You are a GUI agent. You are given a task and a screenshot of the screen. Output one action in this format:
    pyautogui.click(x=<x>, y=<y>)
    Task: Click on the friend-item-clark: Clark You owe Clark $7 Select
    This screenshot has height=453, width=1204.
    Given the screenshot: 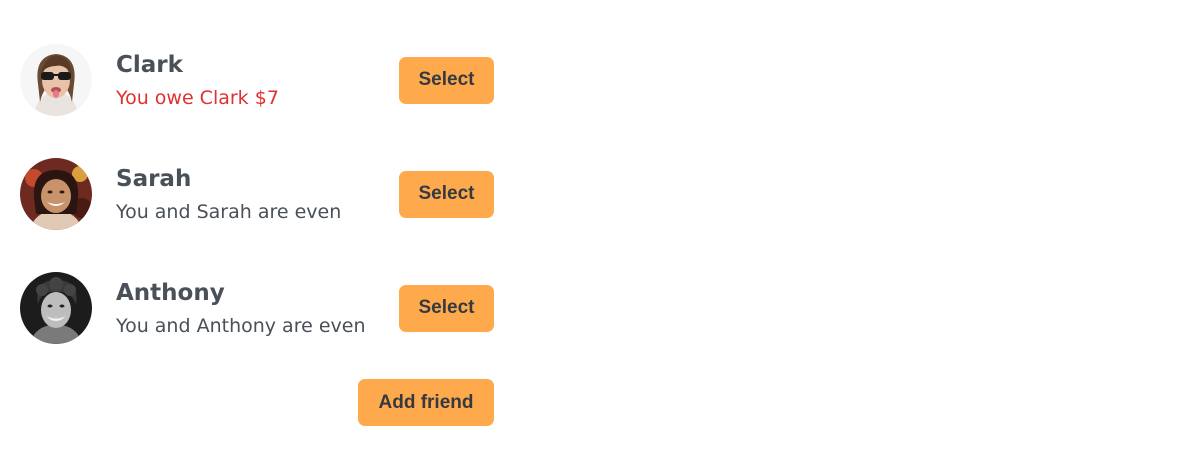 What is the action you would take?
    pyautogui.click(x=257, y=80)
    